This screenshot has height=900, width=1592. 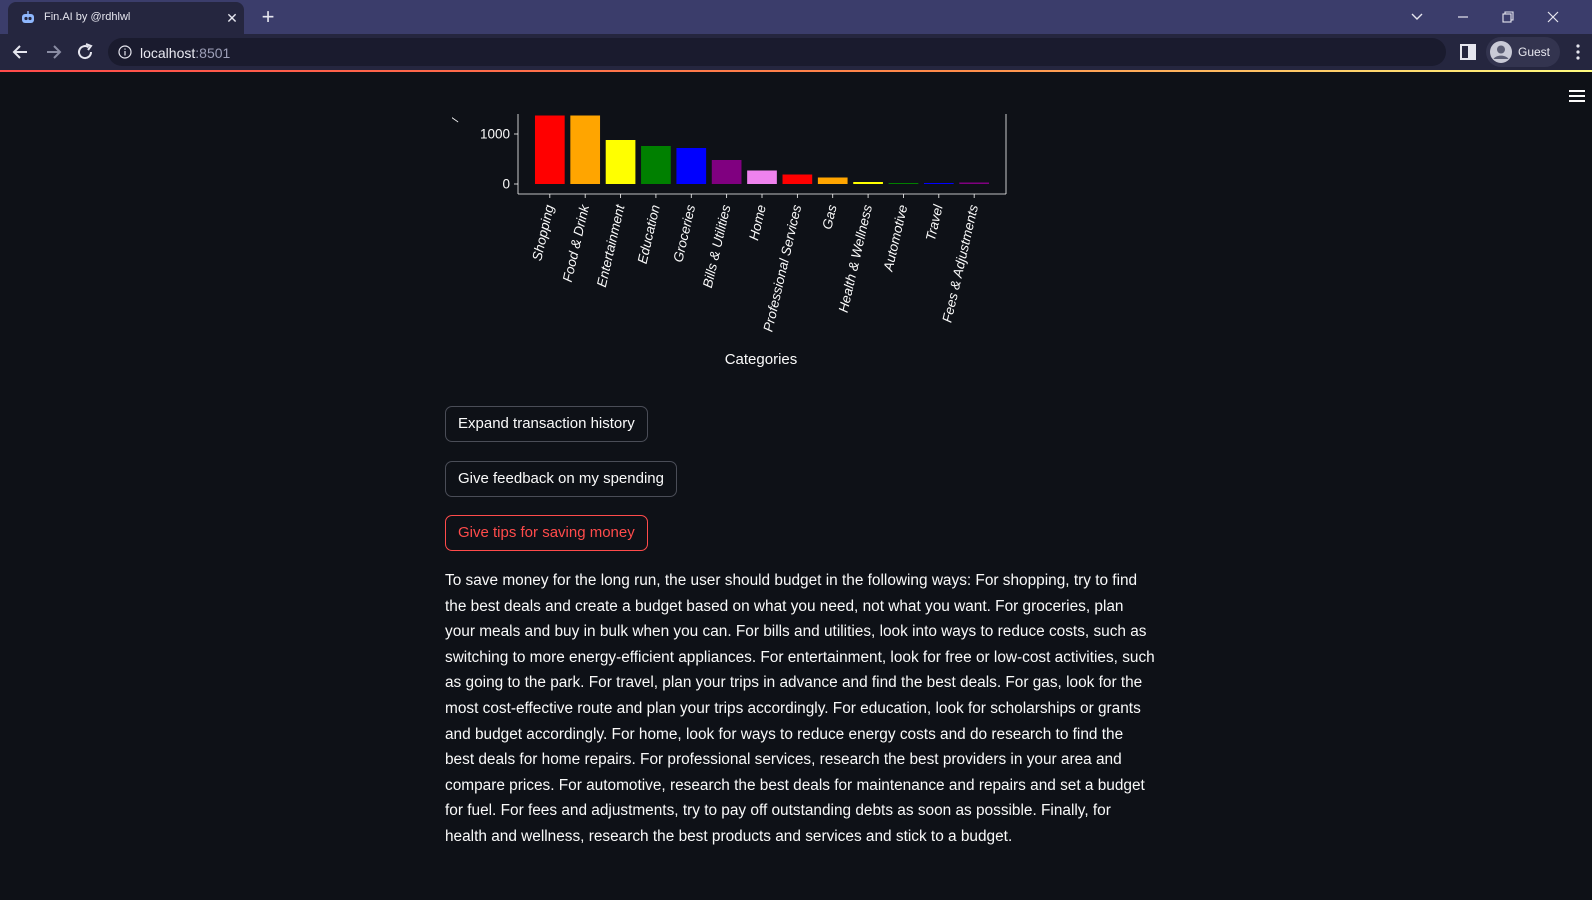 What do you see at coordinates (960, 263) in the screenshot?
I see `x-tick-label: Fees & Adjustments` at bounding box center [960, 263].